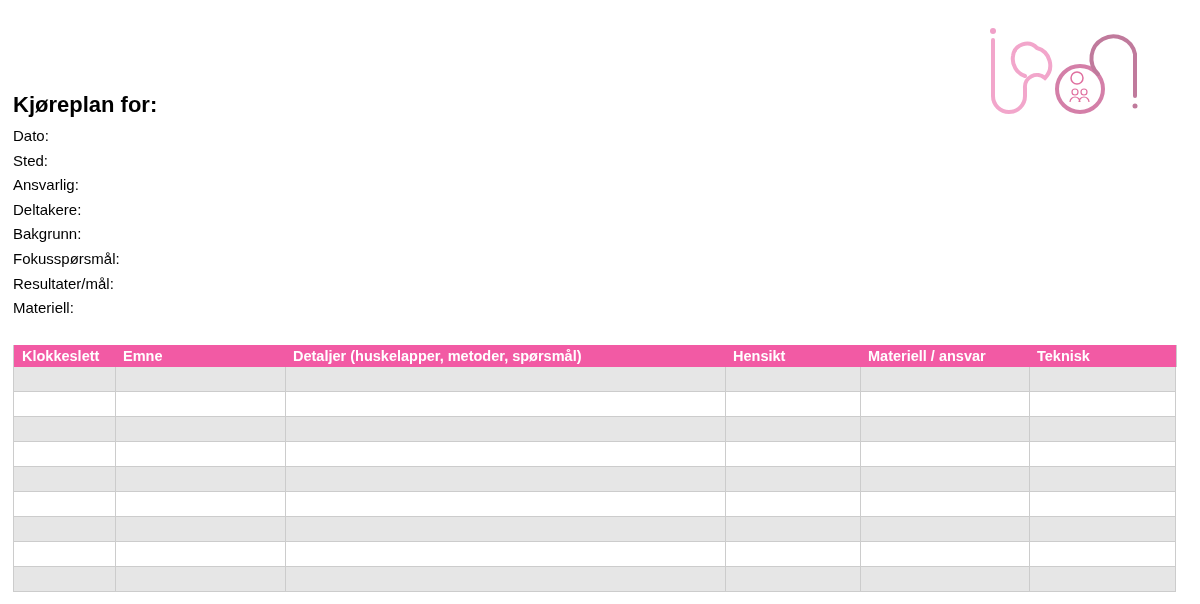 This screenshot has height=604, width=1200. I want to click on field-label: Fokusspørsmål:, so click(67, 258).